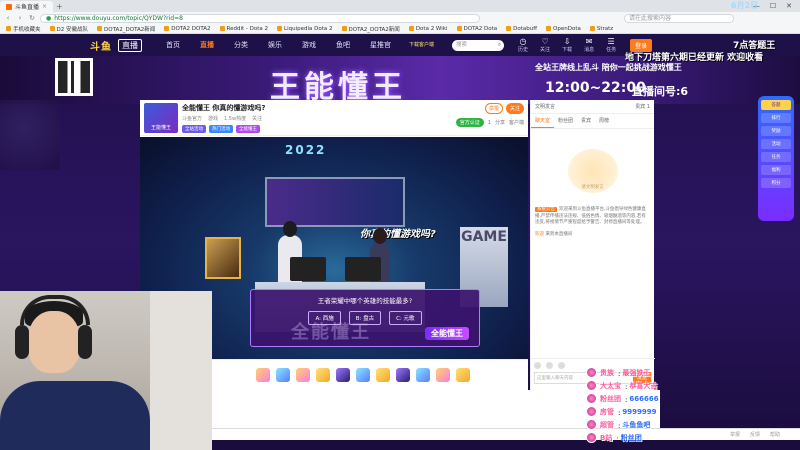 Image resolution: width=800 pixels, height=450 pixels. What do you see at coordinates (521, 29) in the screenshot?
I see `bookmark-item: Dotabuff` at bounding box center [521, 29].